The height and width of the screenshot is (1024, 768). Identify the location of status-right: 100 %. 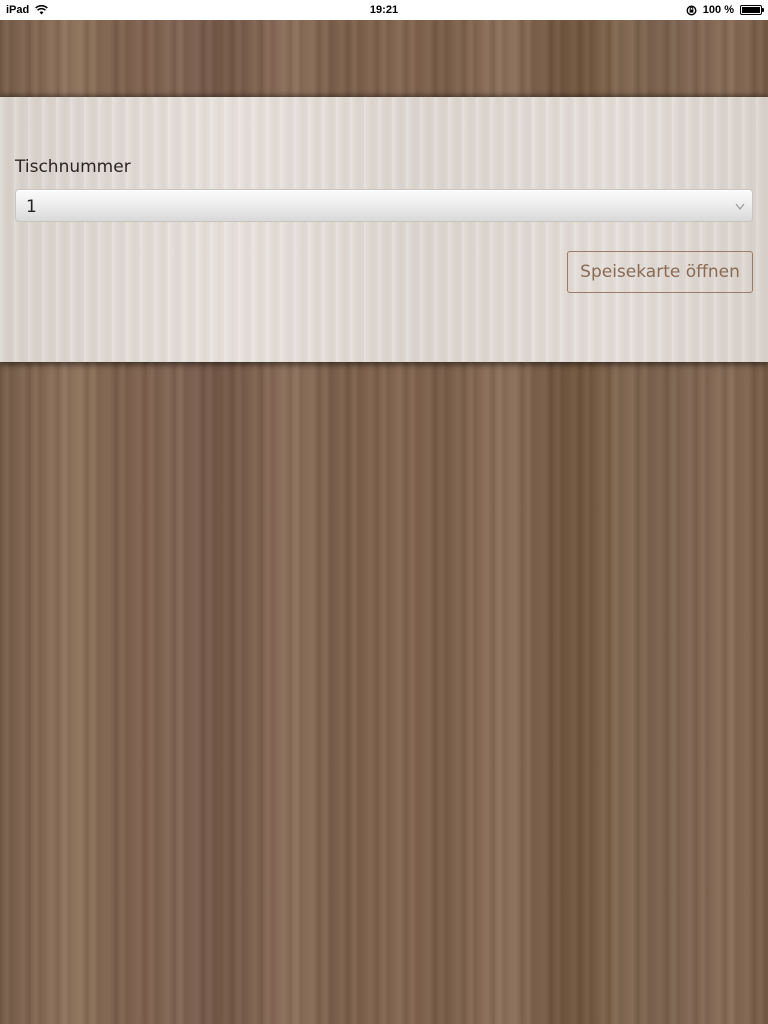
(725, 10).